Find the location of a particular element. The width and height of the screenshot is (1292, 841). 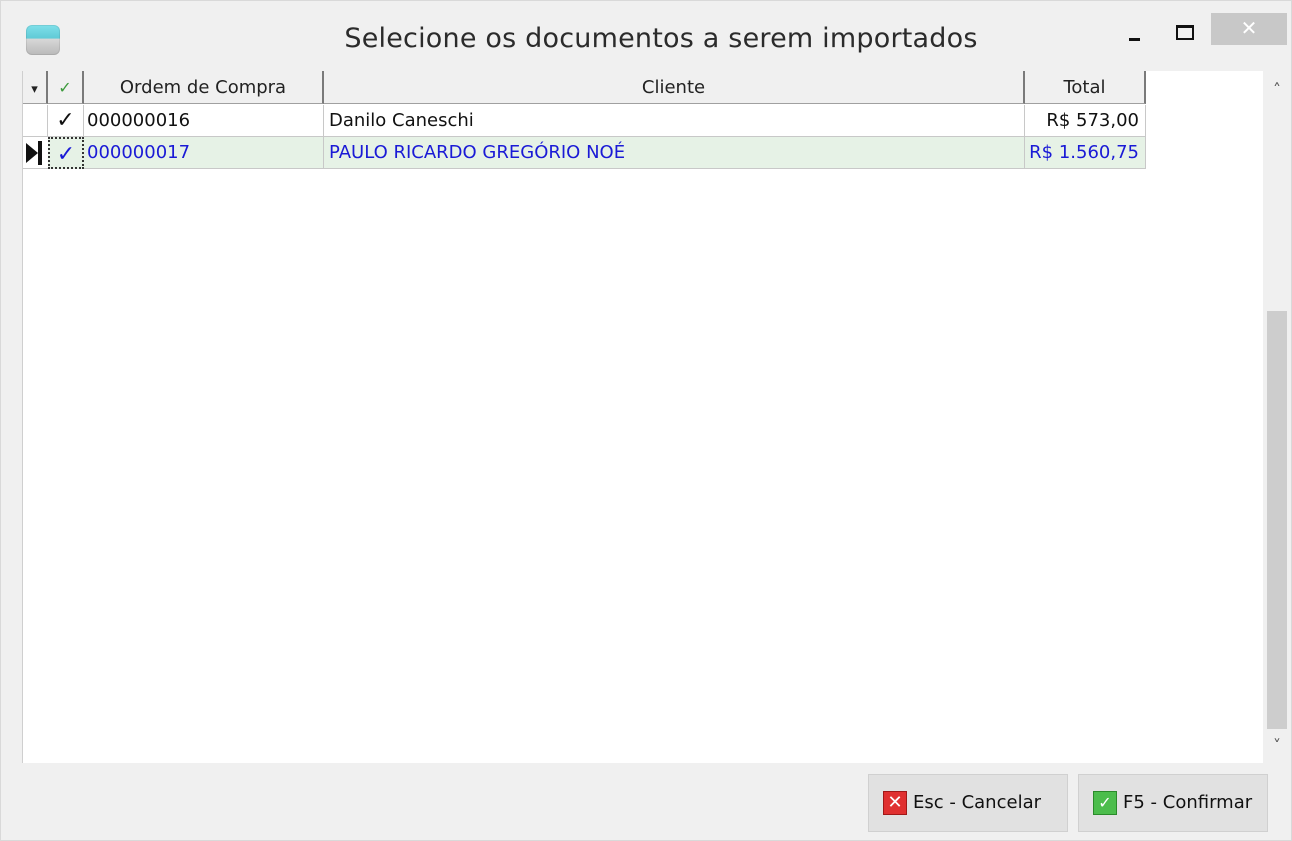

scroll-down-icon: ˅ is located at coordinates (1277, 746).